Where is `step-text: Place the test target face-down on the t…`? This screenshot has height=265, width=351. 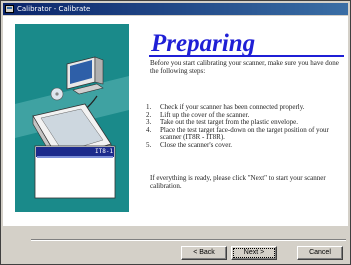 step-text: Place the test target face-down on the t… is located at coordinates (244, 133).